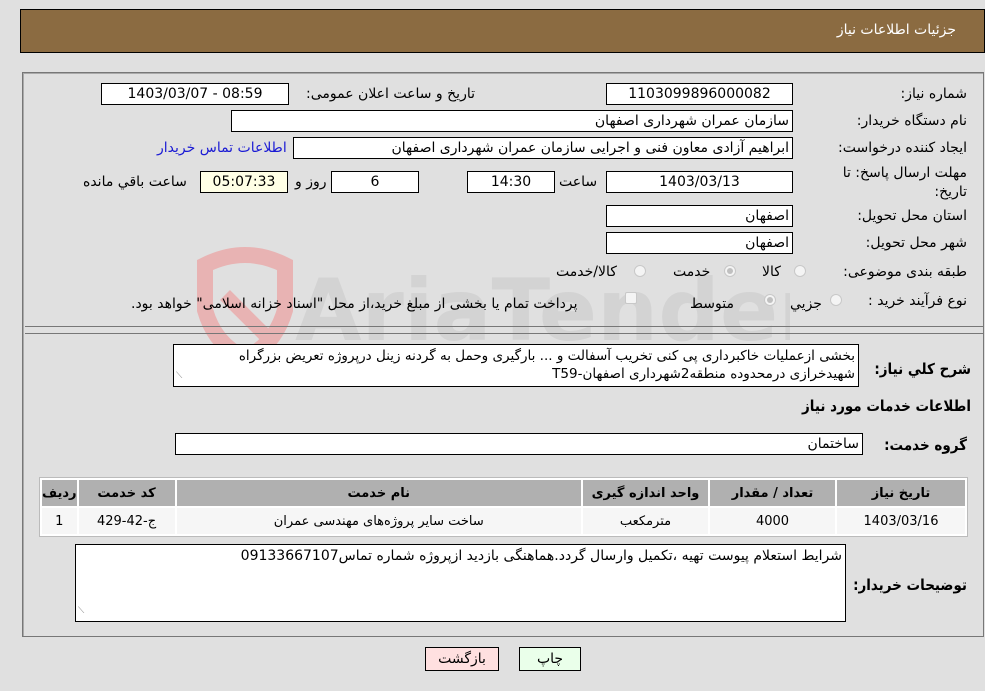  Describe the element at coordinates (519, 444) in the screenshot. I see `service-group-field: ساختمان` at that location.